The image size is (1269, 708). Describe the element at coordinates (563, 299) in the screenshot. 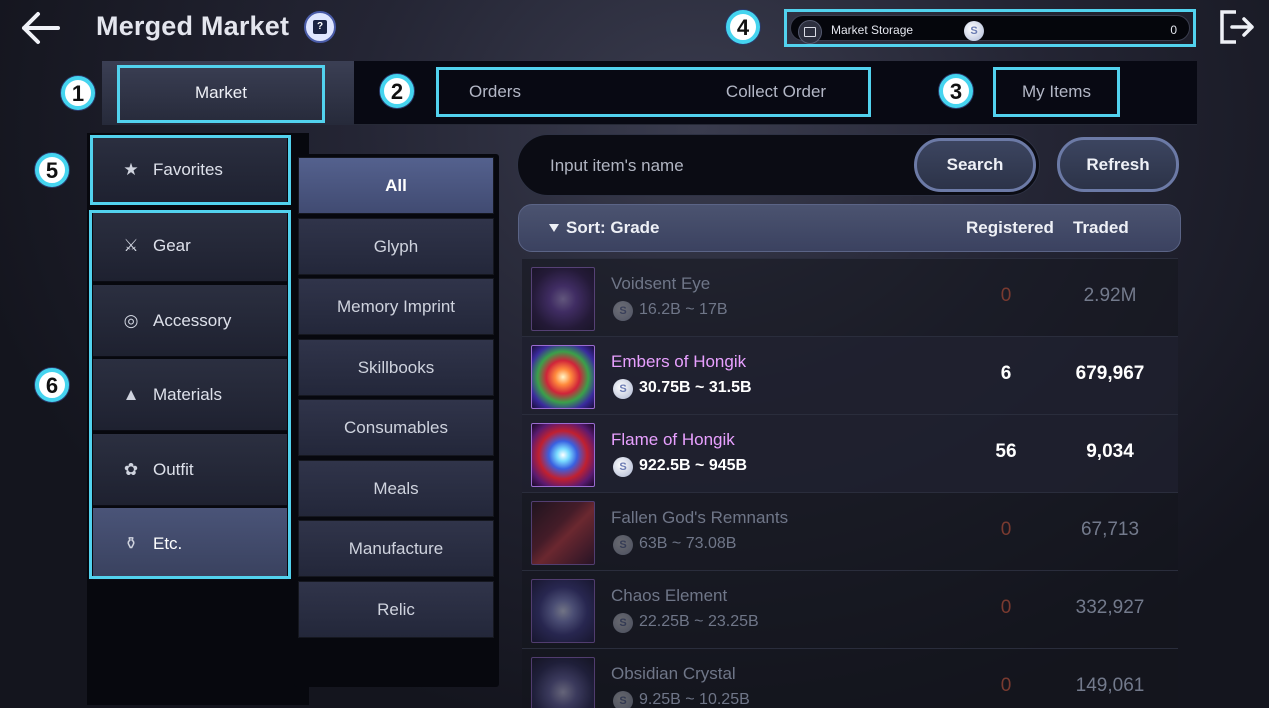

I see `item-icon-voidsent-eye` at that location.